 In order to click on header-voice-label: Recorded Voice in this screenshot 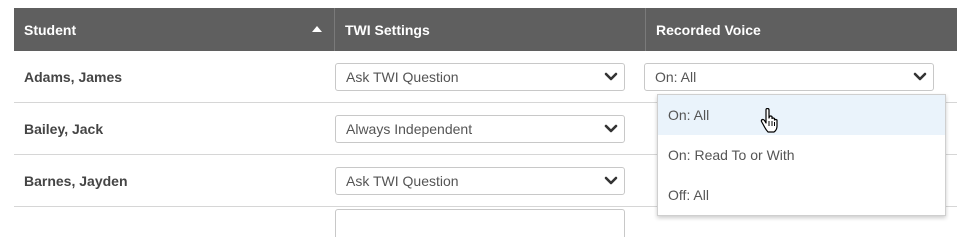, I will do `click(708, 29)`.